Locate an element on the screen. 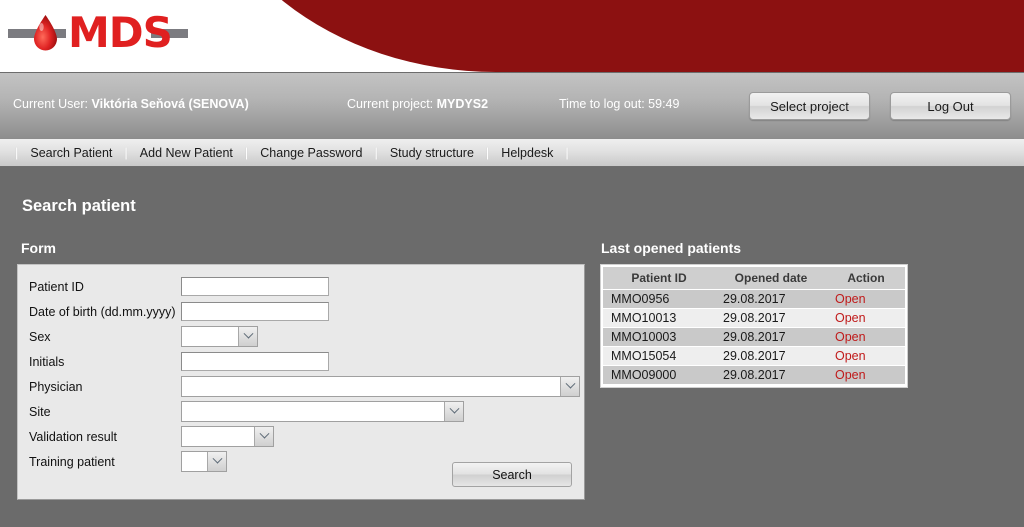 The width and height of the screenshot is (1024, 527). form-row-physician: Physician is located at coordinates (301, 386).